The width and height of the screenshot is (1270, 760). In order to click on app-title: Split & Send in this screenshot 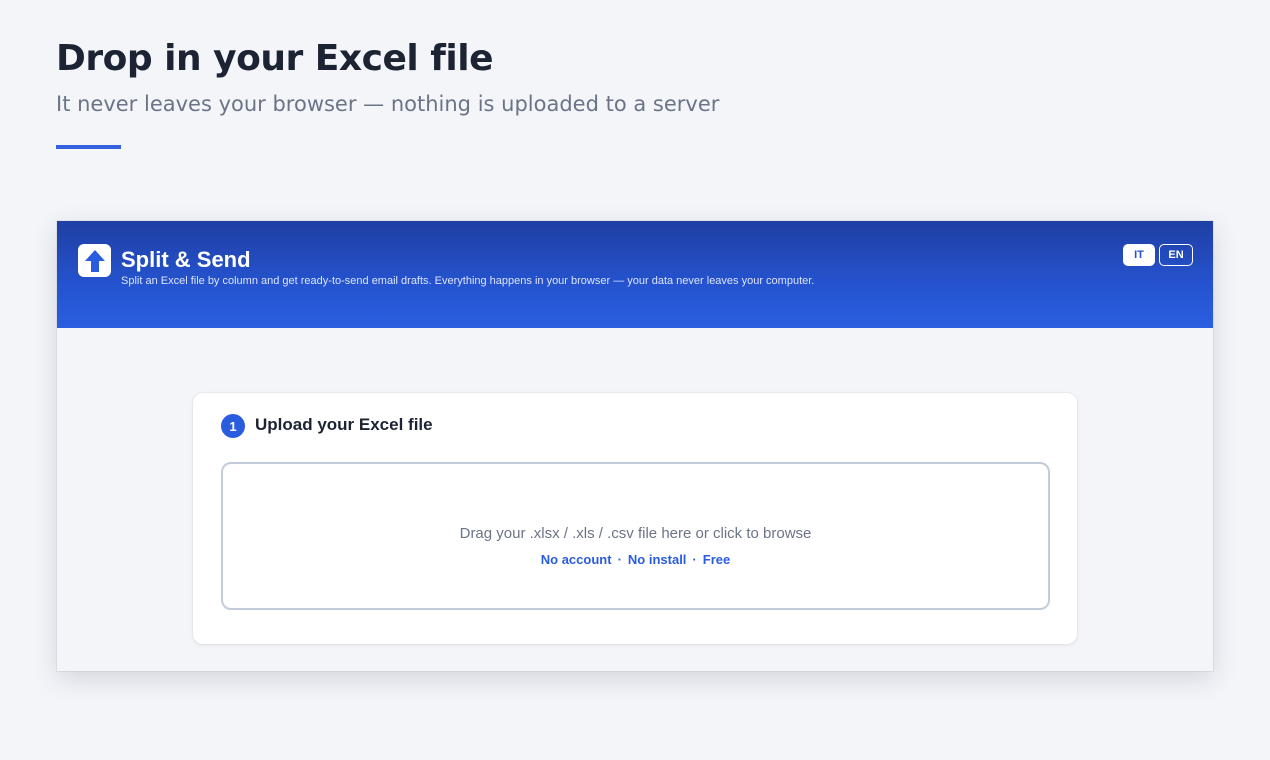, I will do `click(186, 259)`.